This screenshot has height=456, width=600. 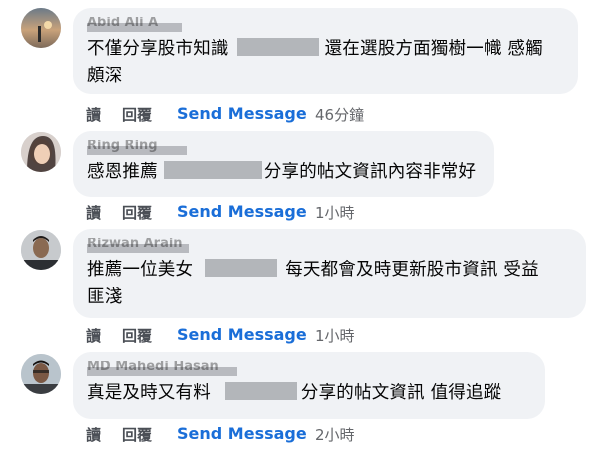 I want to click on commenter-name: MD Mahedi Hasan, so click(x=309, y=370).